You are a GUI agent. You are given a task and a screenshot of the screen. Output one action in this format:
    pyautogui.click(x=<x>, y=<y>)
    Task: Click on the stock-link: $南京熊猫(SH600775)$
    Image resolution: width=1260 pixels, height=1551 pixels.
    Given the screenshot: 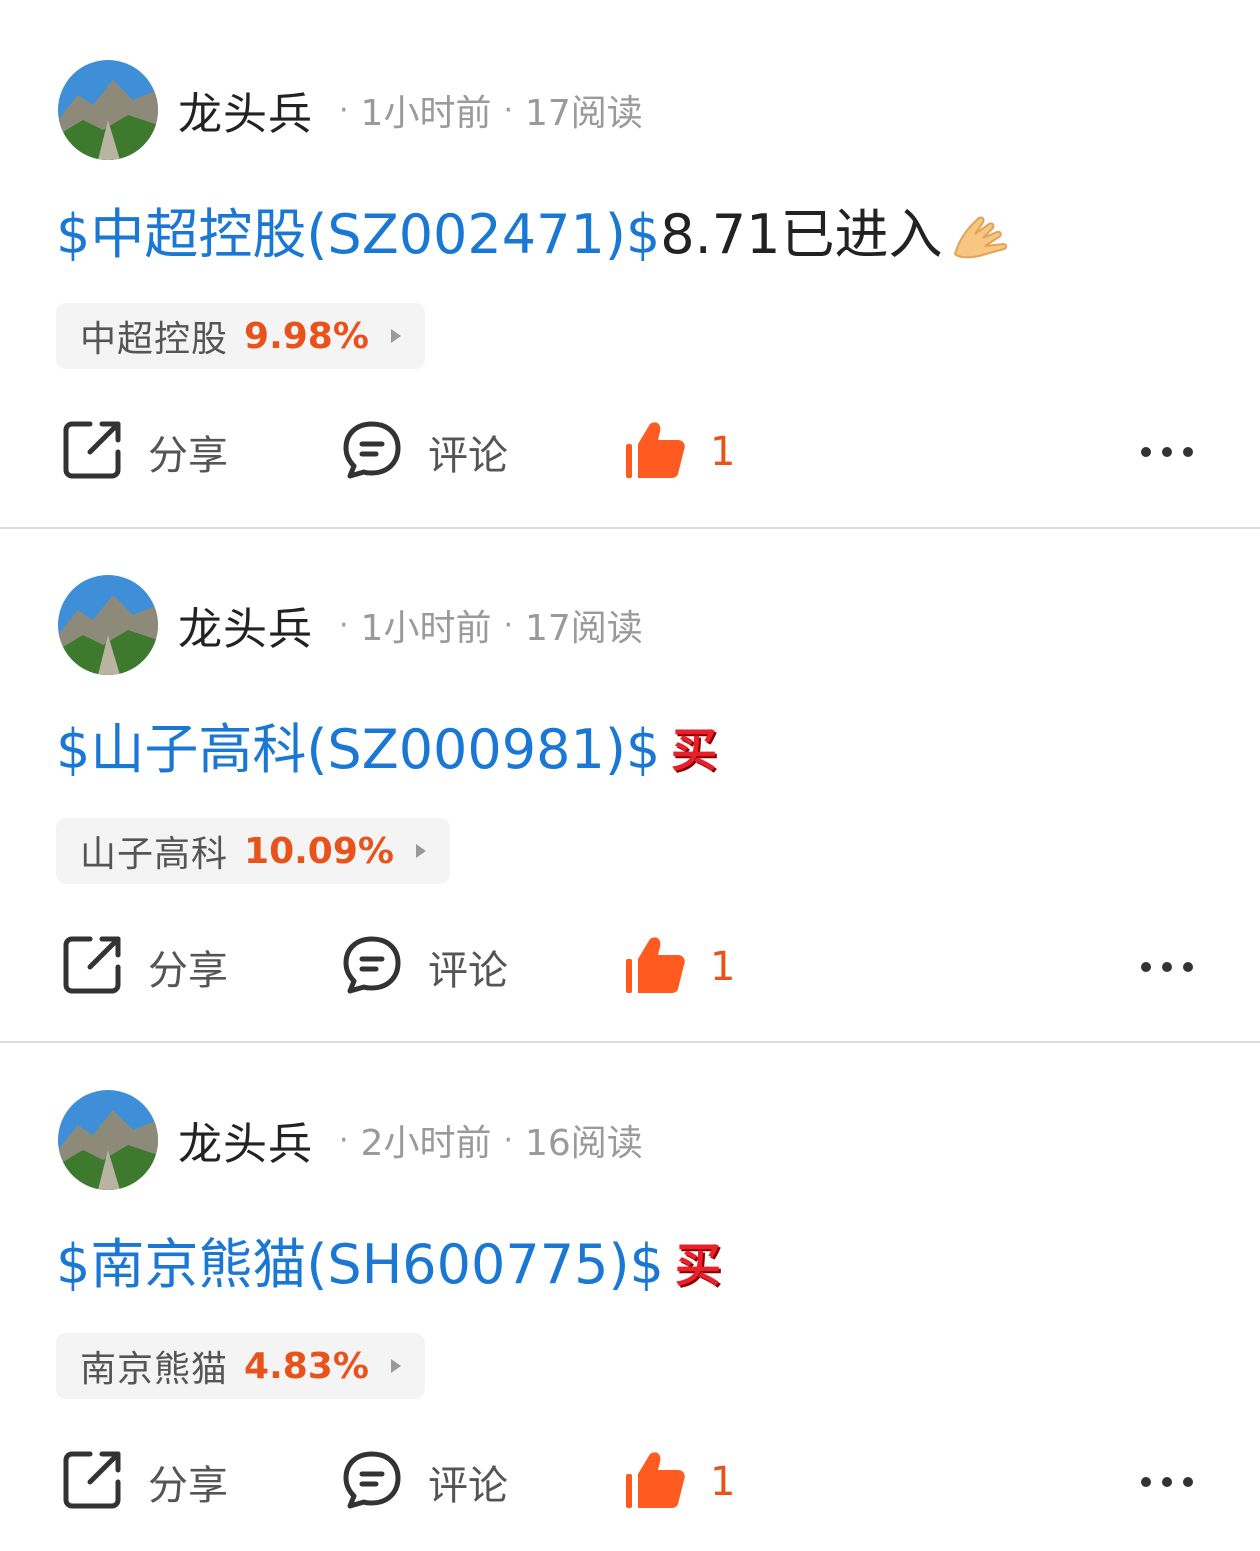 What is the action you would take?
    pyautogui.click(x=360, y=1265)
    